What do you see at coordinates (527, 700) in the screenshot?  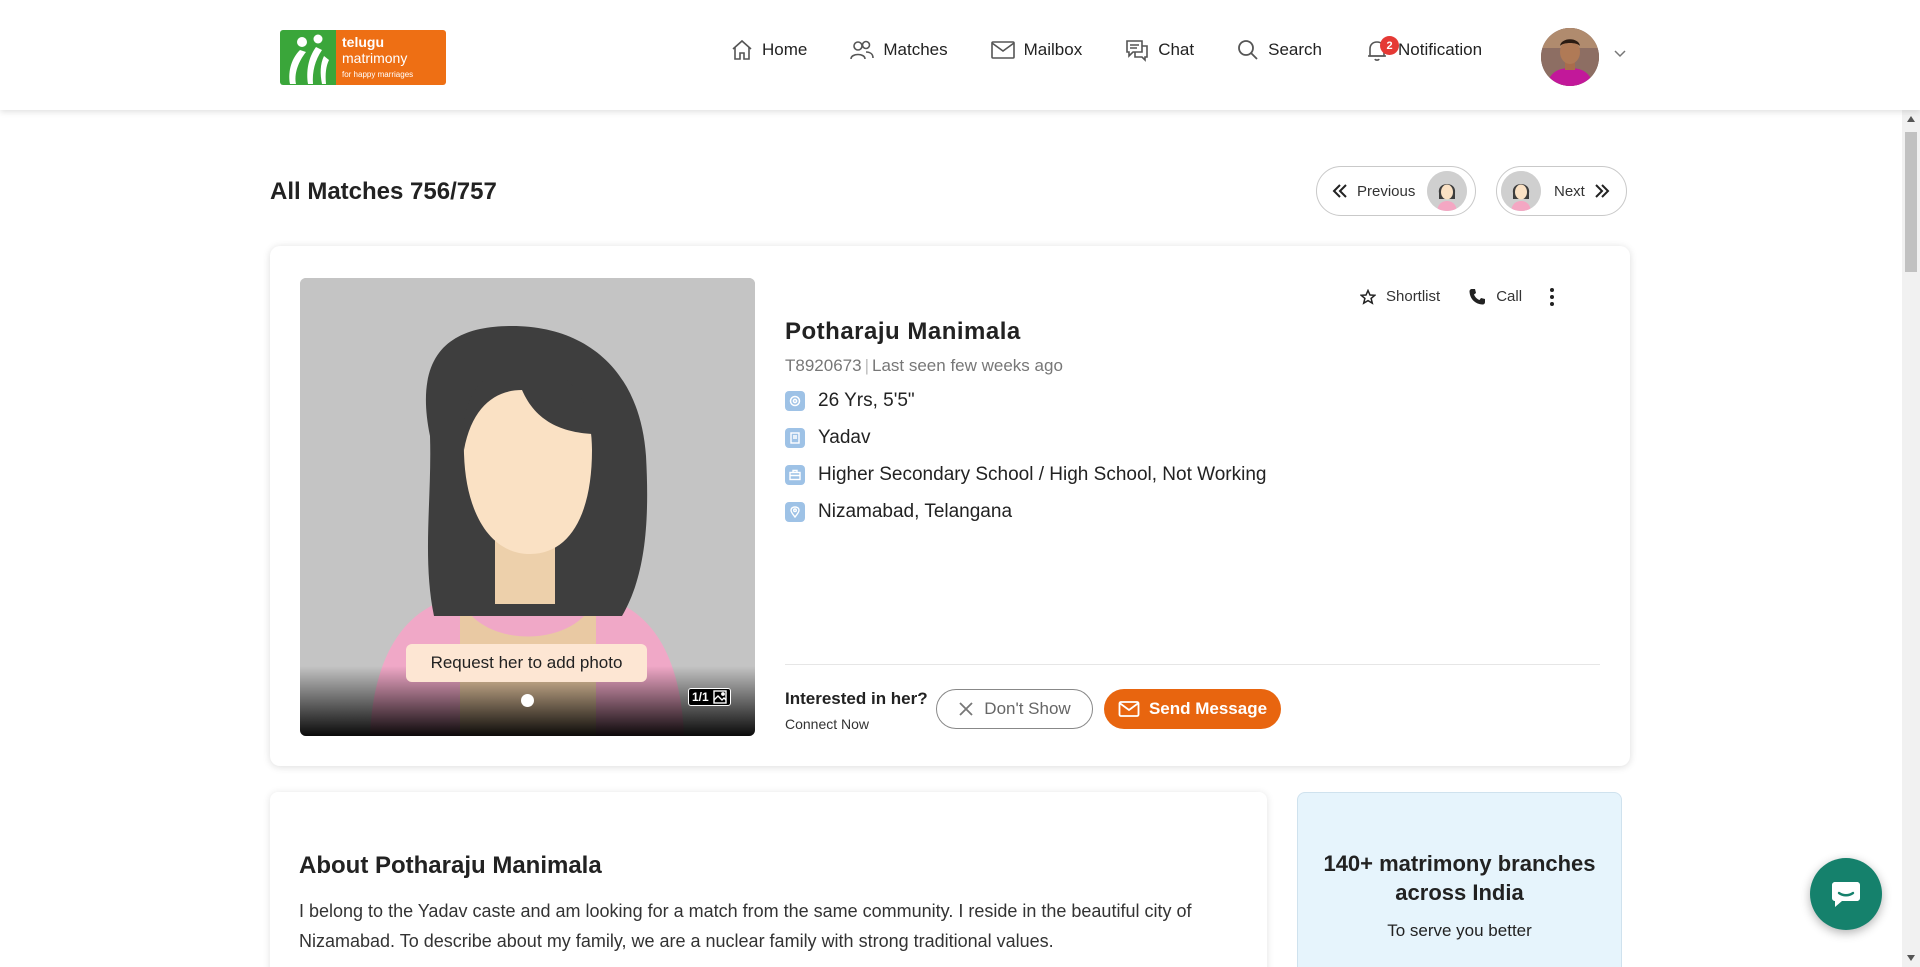 I see `photo-carousel-dot` at bounding box center [527, 700].